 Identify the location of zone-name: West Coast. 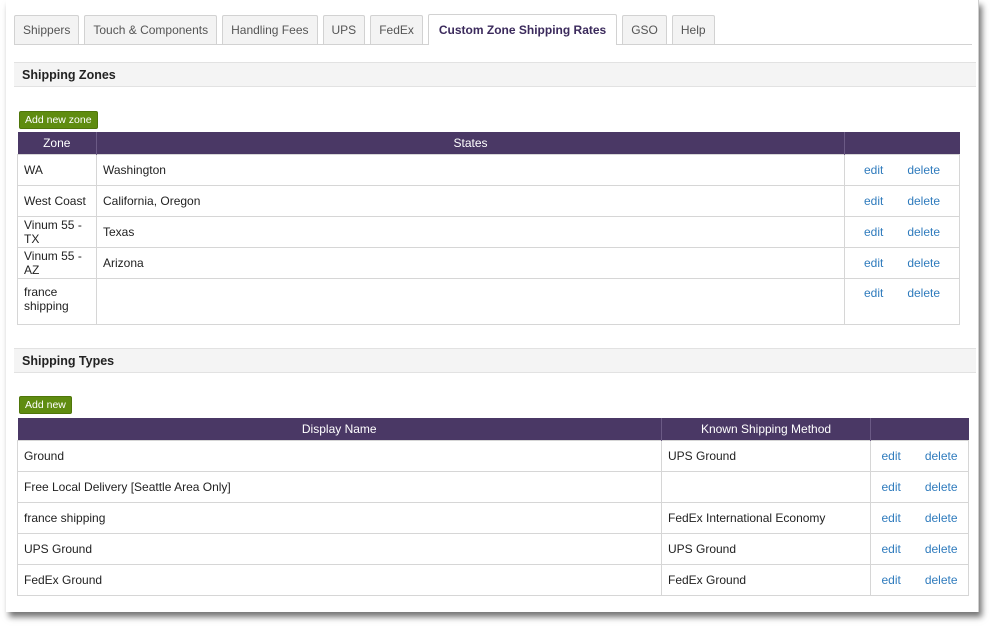
(57, 201).